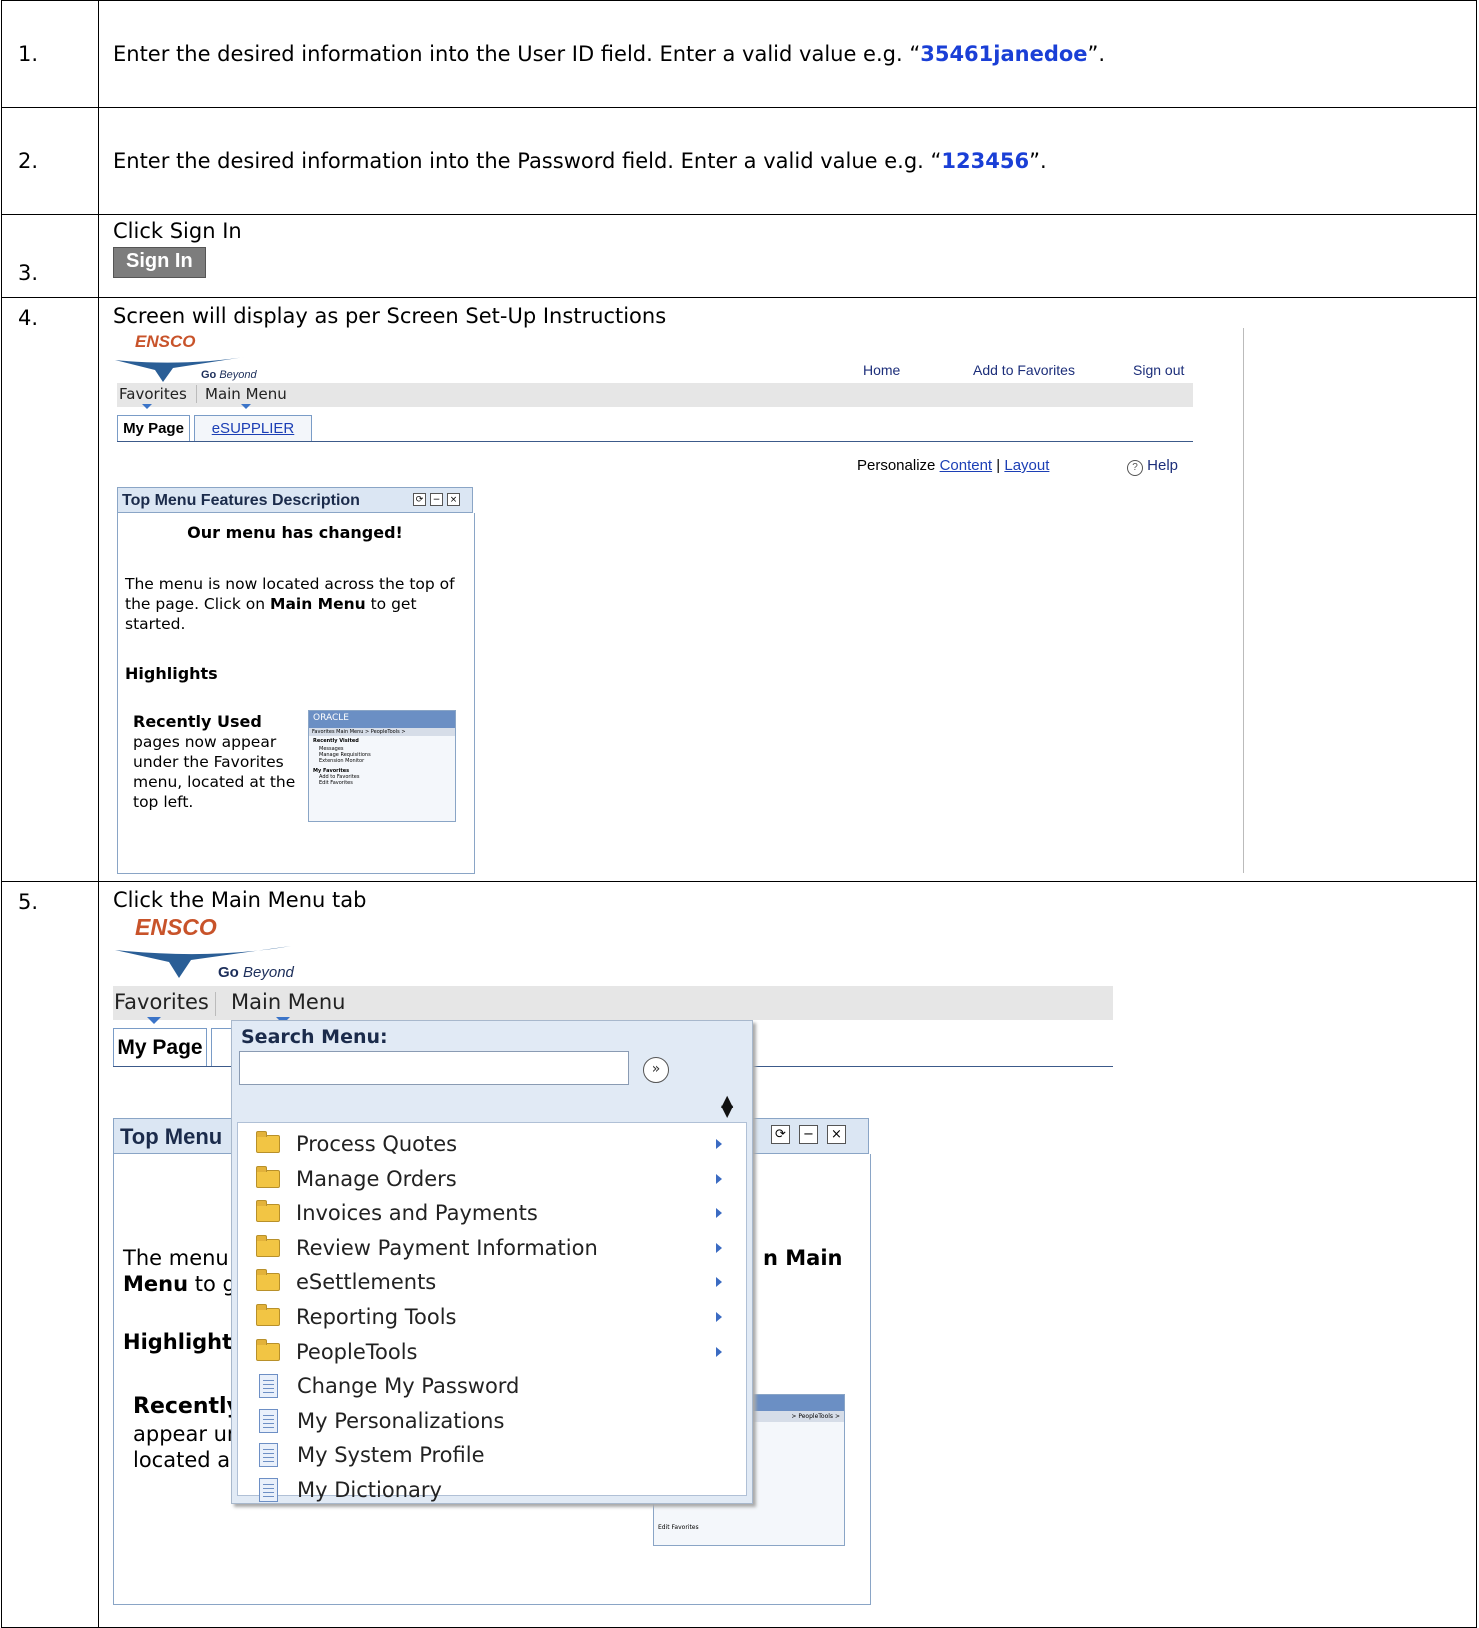 This screenshot has width=1479, height=1628. What do you see at coordinates (966, 465) in the screenshot?
I see `content-link: Content` at bounding box center [966, 465].